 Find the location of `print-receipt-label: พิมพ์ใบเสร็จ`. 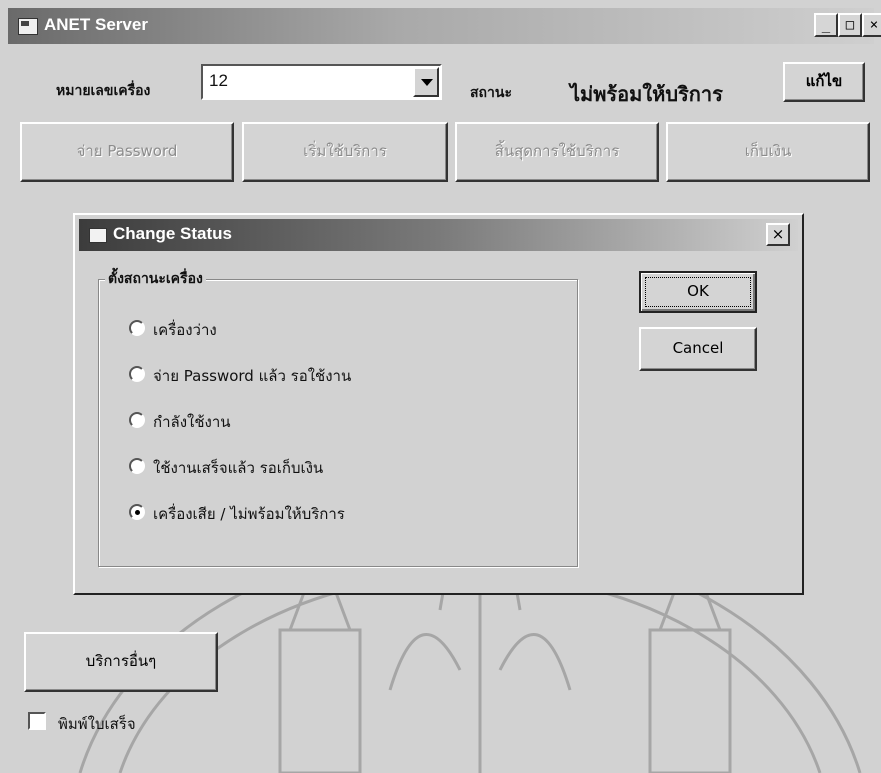

print-receipt-label: พิมพ์ใบเสร็จ is located at coordinates (97, 724).